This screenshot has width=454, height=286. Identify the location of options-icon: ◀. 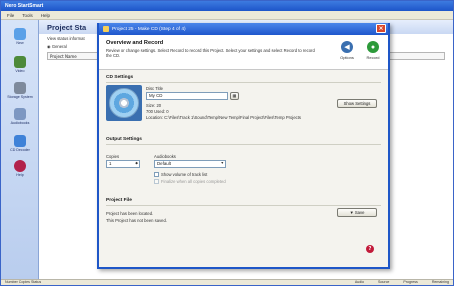
(347, 47).